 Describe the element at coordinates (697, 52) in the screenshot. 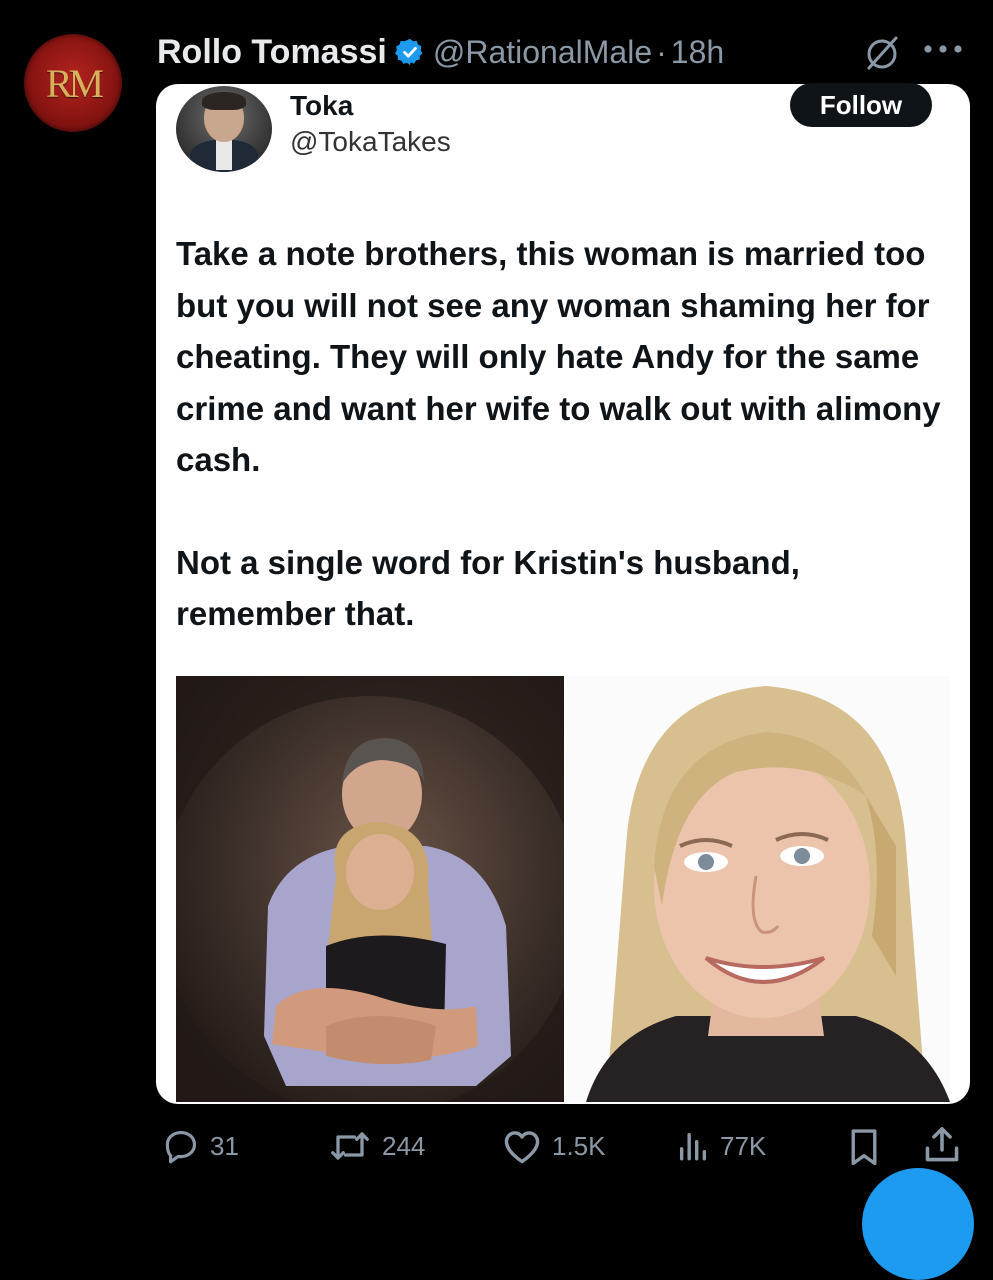

I see `tweet-time: 18h` at that location.